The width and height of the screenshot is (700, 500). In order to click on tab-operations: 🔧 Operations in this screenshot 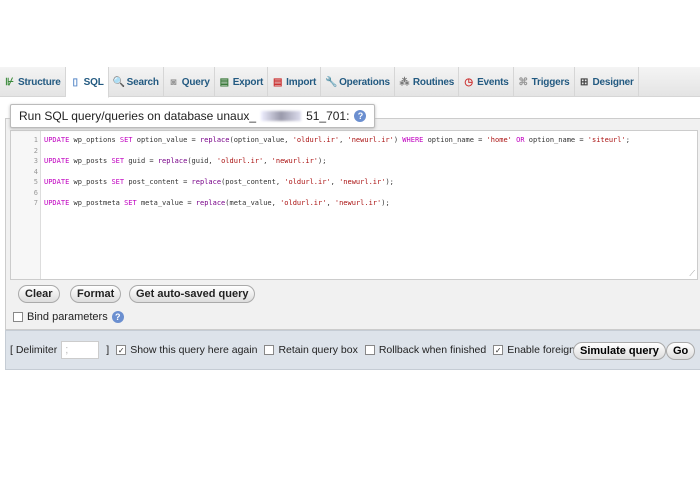, I will do `click(358, 82)`.